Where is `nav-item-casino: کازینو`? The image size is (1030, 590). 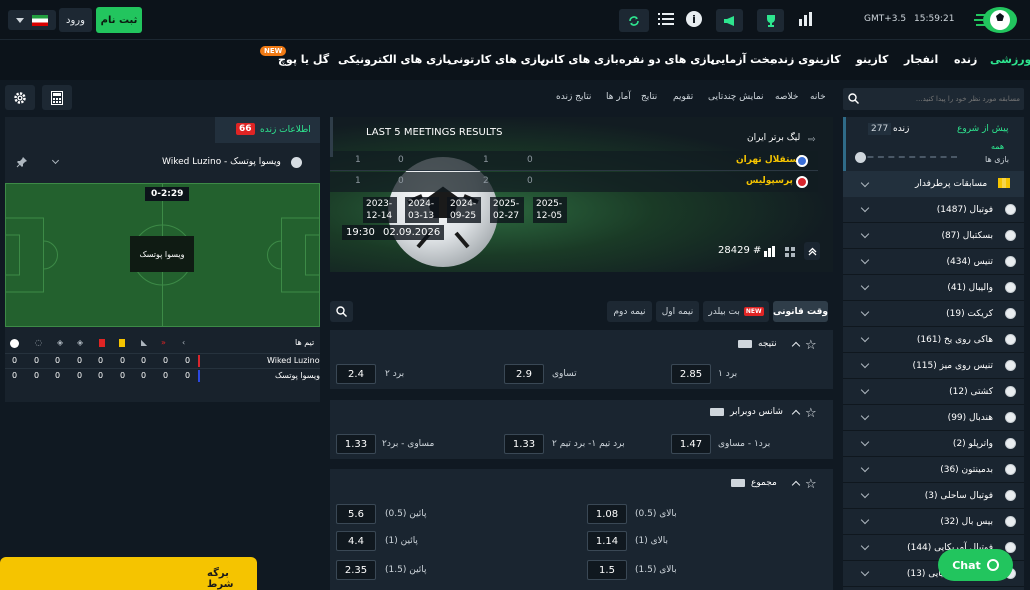
nav-item-casino: کازینو is located at coordinates (872, 59).